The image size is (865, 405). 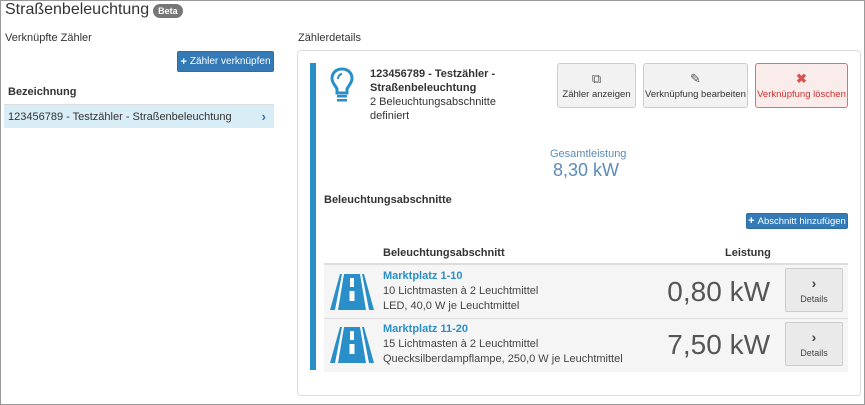 I want to click on link-meter-button: + Zähler verknüpfen, so click(x=225, y=61).